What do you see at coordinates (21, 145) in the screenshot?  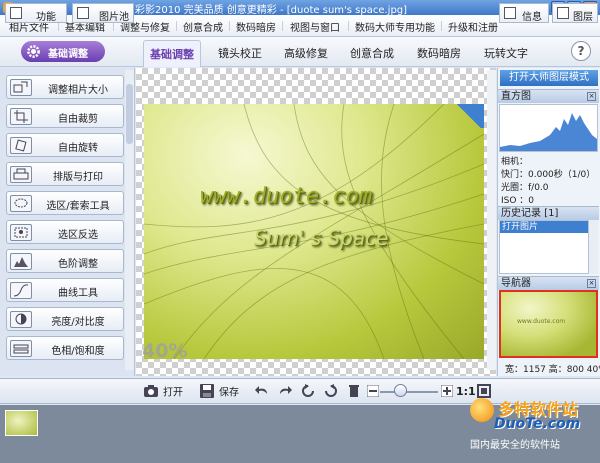 I see `rotate-icon` at bounding box center [21, 145].